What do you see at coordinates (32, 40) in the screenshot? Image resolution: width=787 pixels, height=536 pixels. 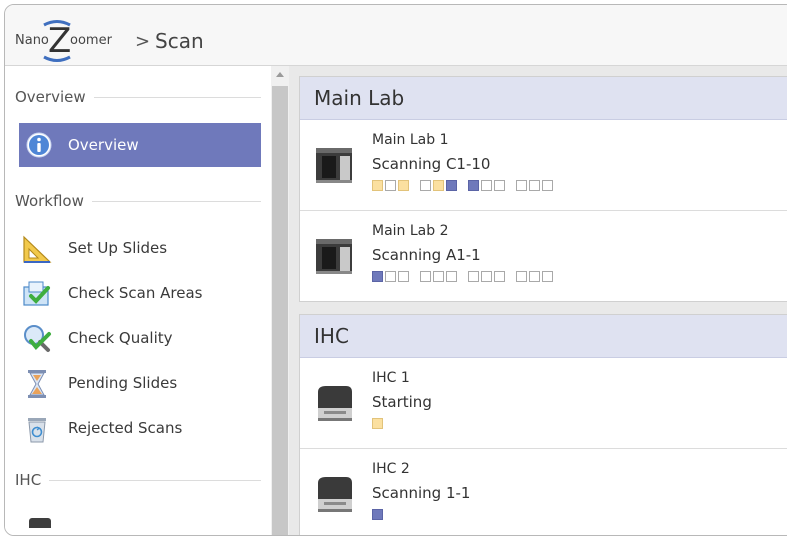 I see `svg-text: Nano` at bounding box center [32, 40].